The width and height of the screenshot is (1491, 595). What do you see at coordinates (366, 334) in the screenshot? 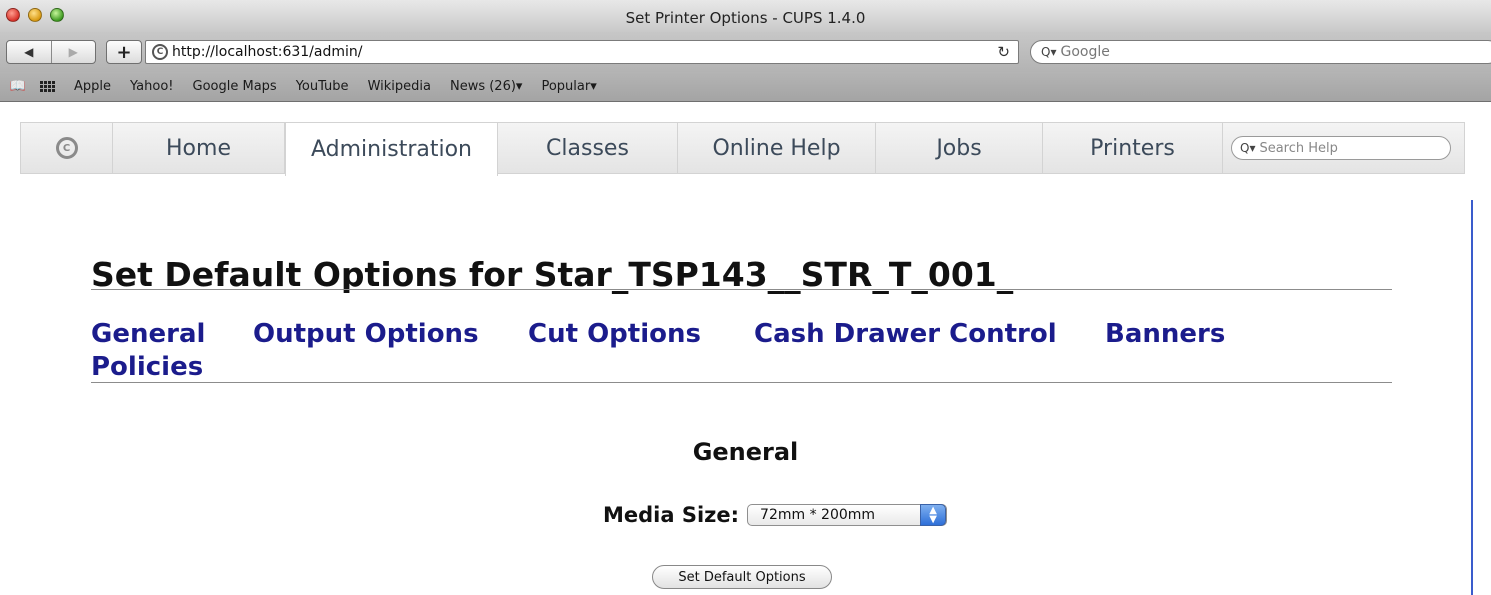
I see `link-output-options: Output Options` at bounding box center [366, 334].